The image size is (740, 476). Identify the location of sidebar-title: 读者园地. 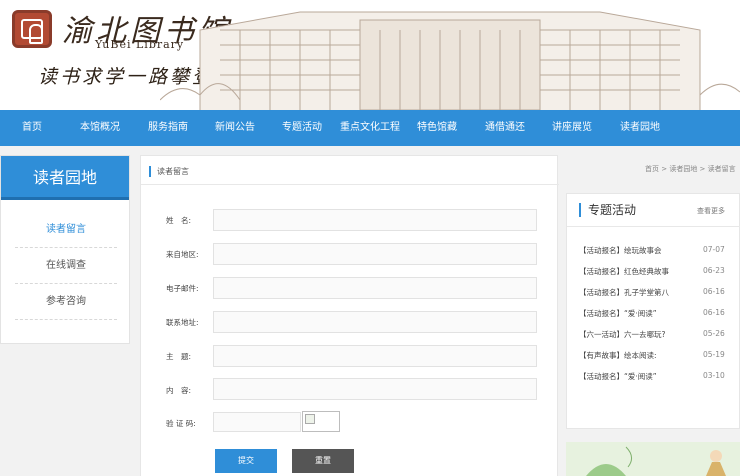
(65, 178).